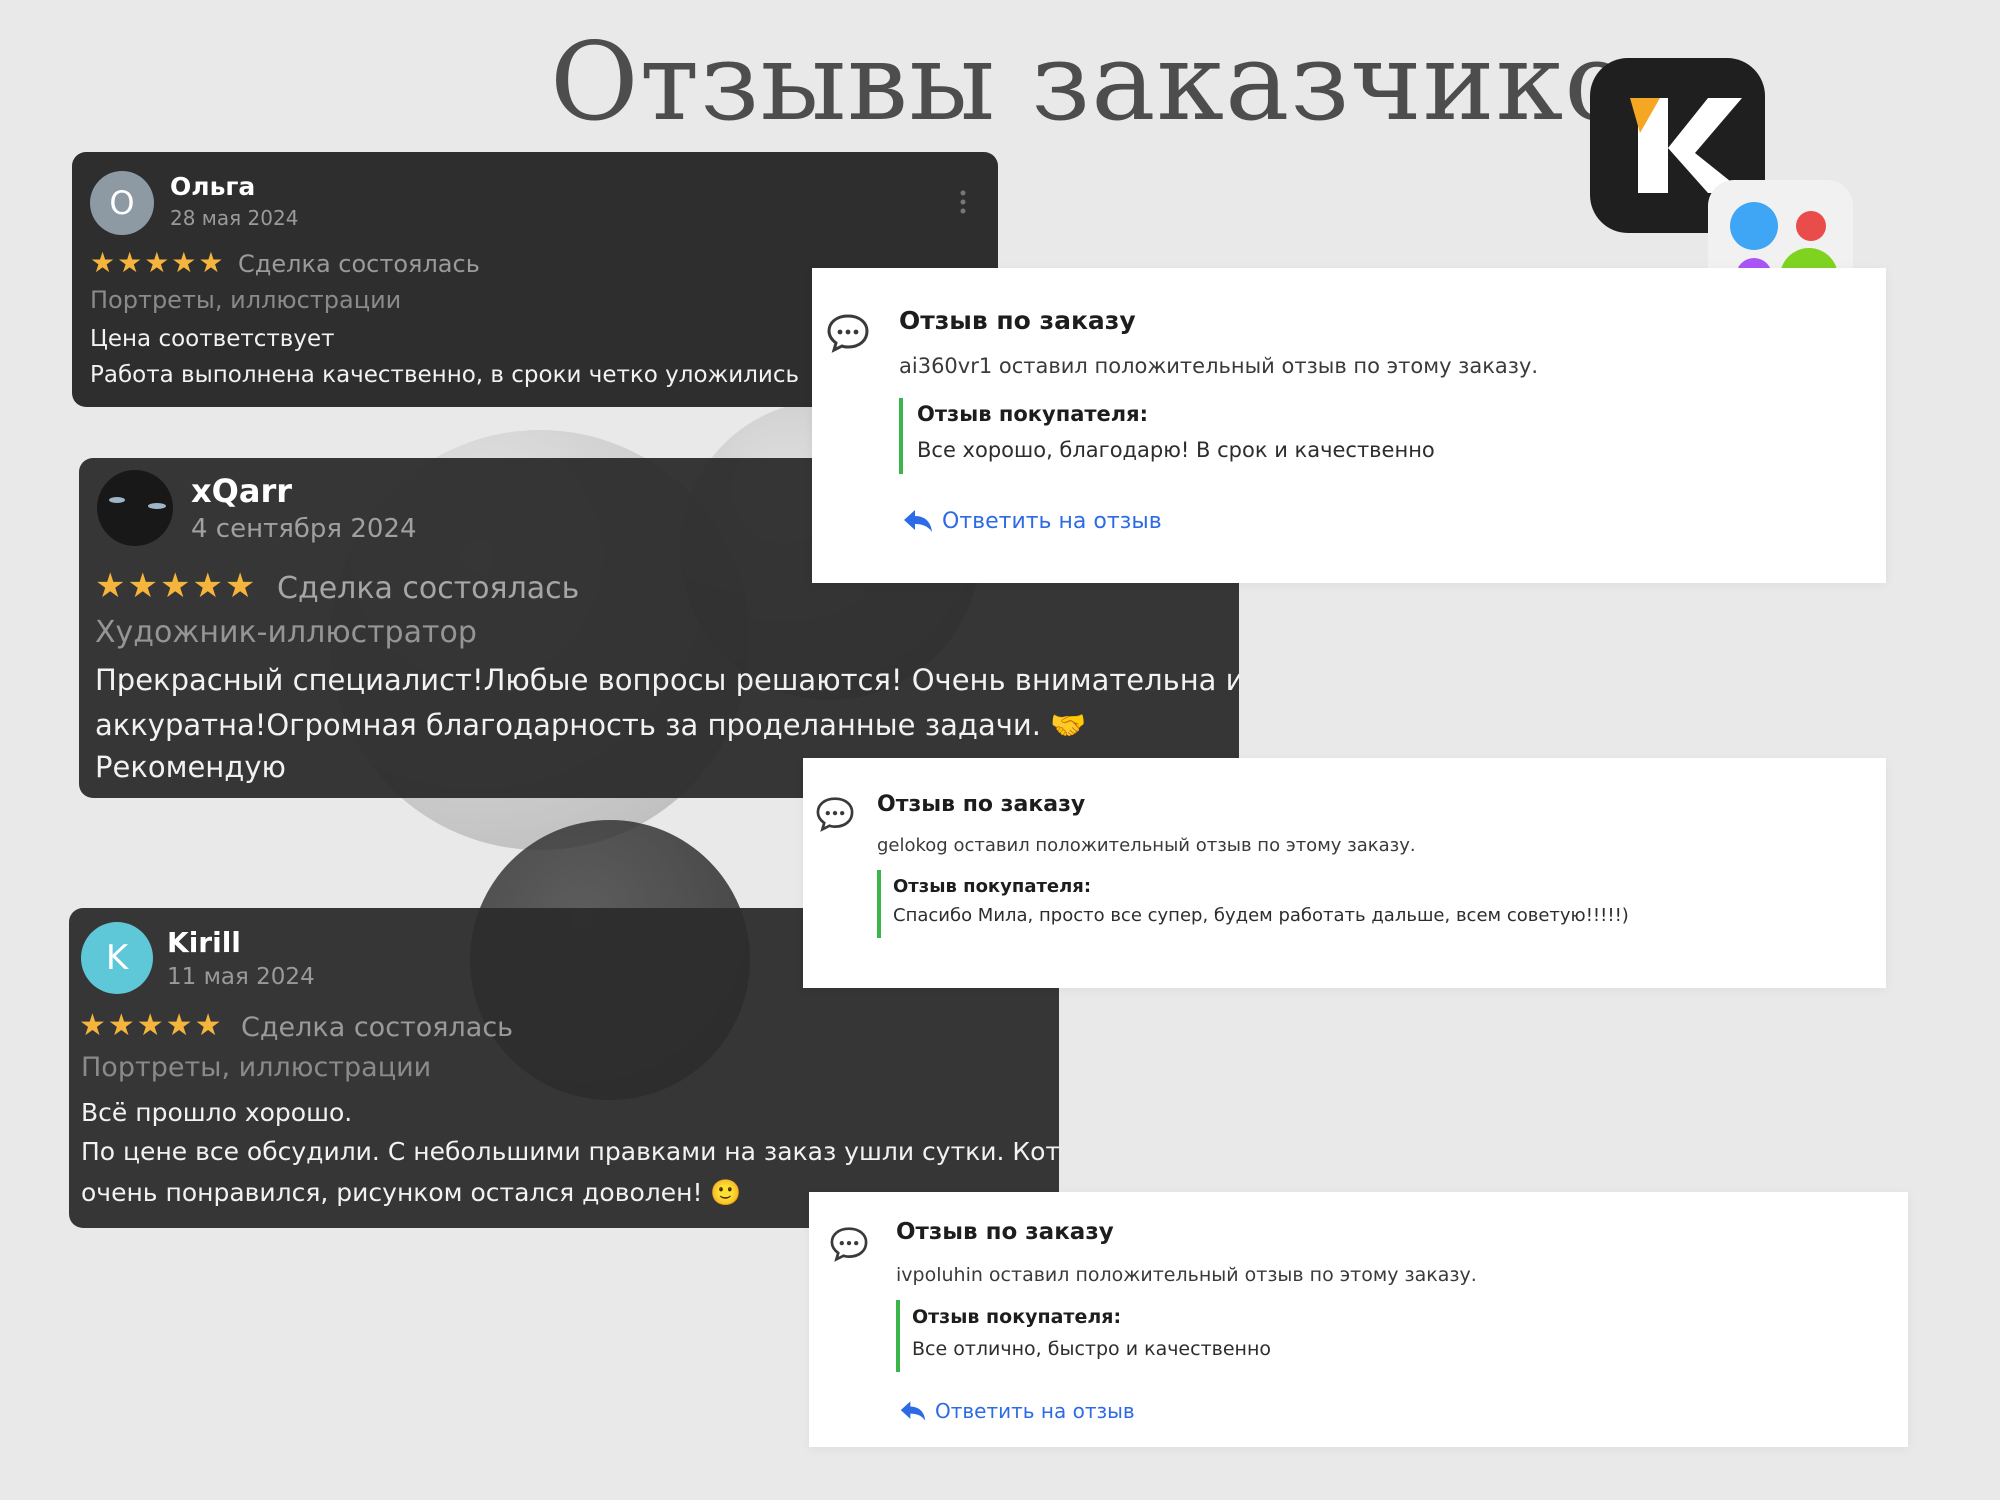 The image size is (2000, 1500). What do you see at coordinates (137, 503) in the screenshot?
I see `avatar-image` at bounding box center [137, 503].